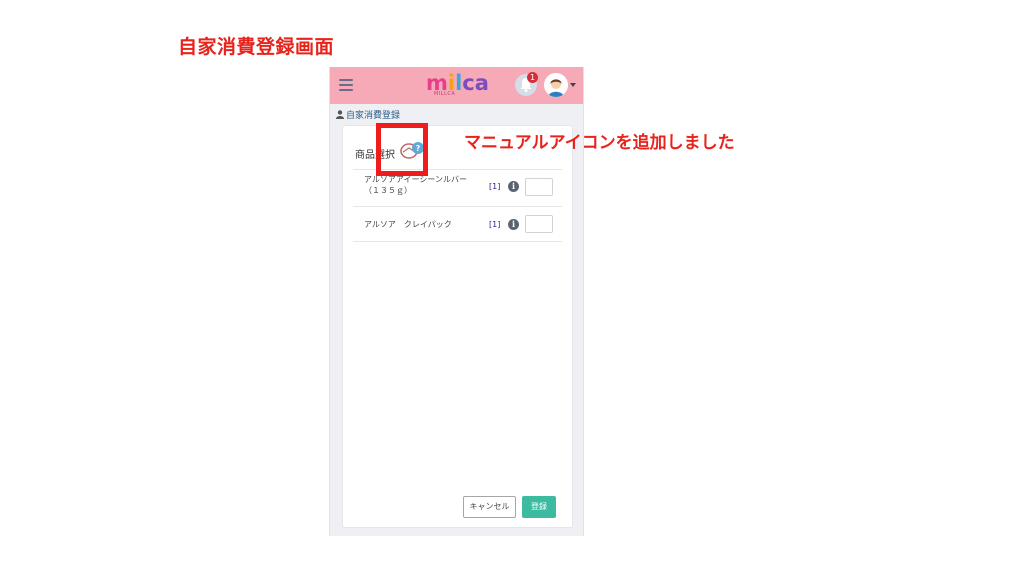 This screenshot has width=1024, height=573. I want to click on top-navbar: milca MILLCA 1, so click(456, 85).